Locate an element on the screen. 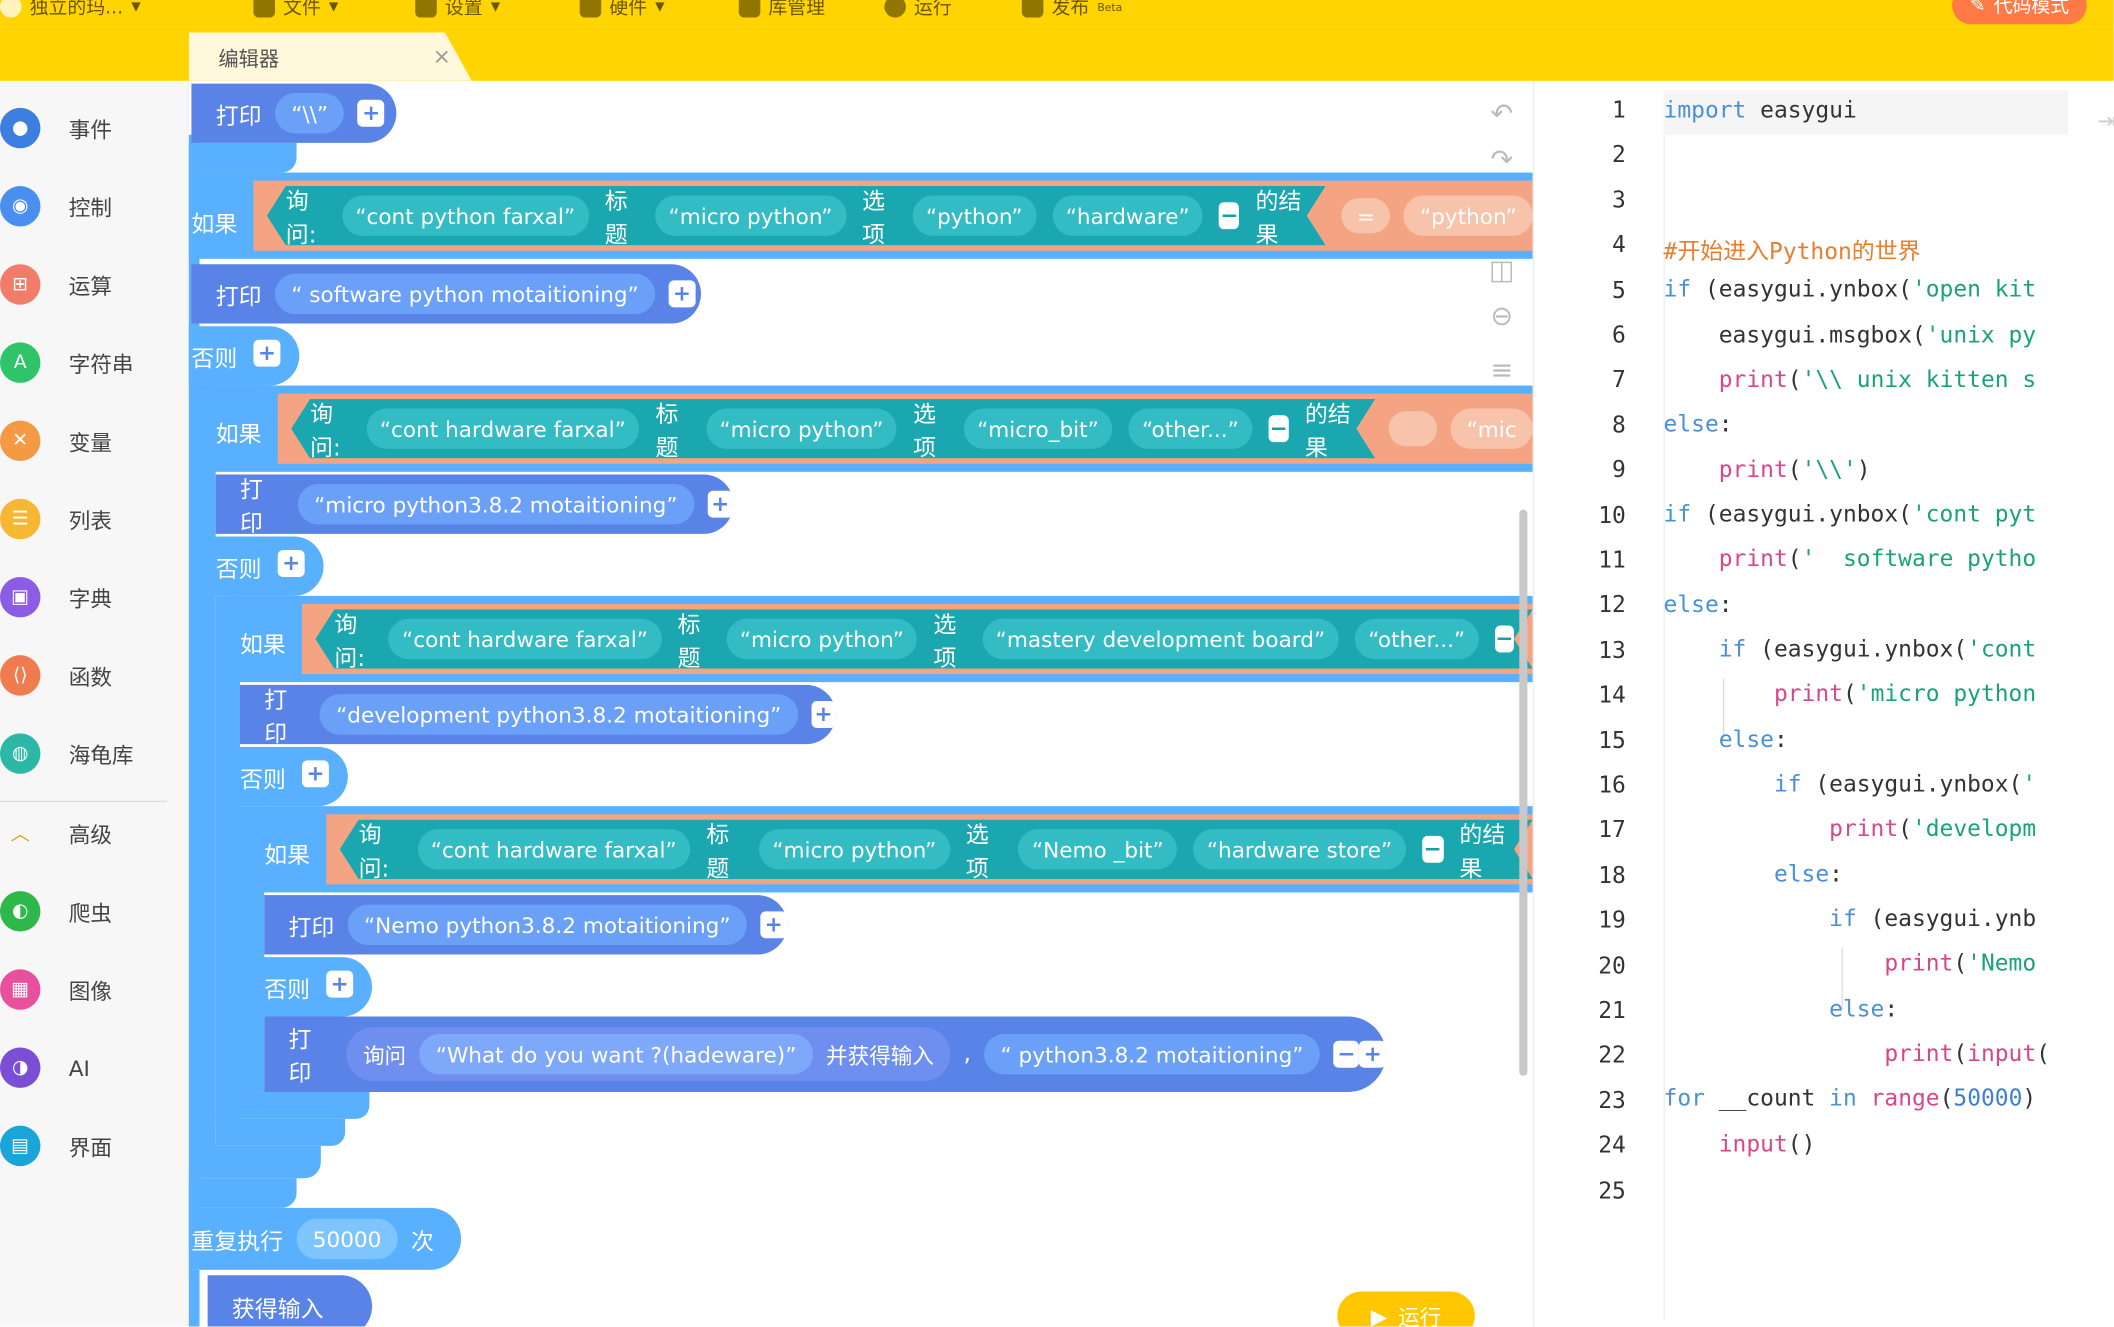 This screenshot has width=2114, height=1327. print-block: 打印 “ software python motaitioning” + is located at coordinates (446, 294).